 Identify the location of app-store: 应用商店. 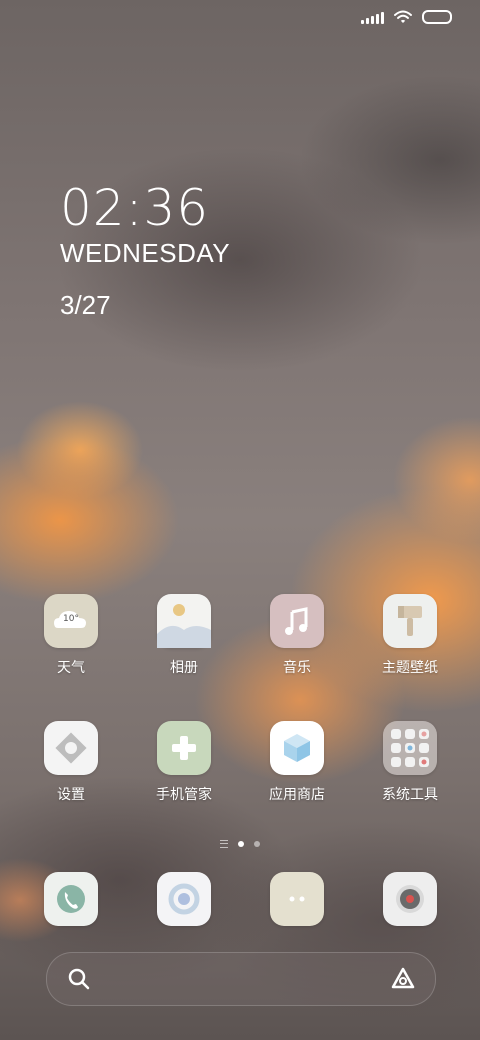
(297, 762).